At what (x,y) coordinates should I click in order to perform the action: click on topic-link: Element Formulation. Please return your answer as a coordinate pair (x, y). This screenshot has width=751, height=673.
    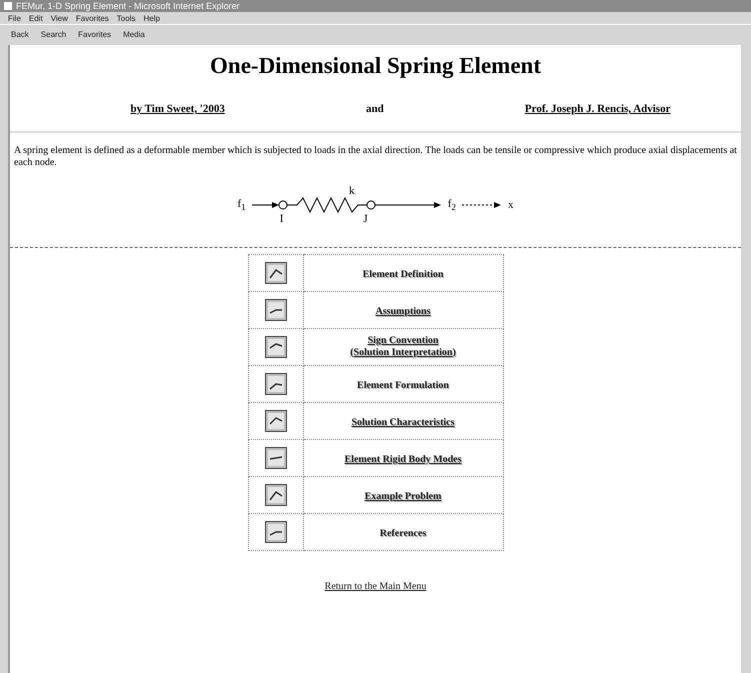
    Looking at the image, I should click on (403, 386).